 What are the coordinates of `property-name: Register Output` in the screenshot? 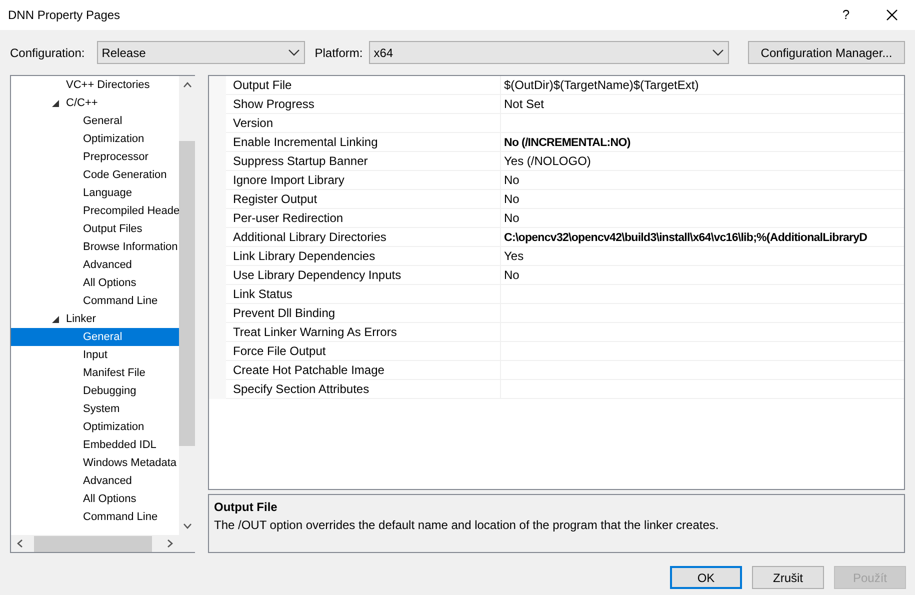 It's located at (363, 199).